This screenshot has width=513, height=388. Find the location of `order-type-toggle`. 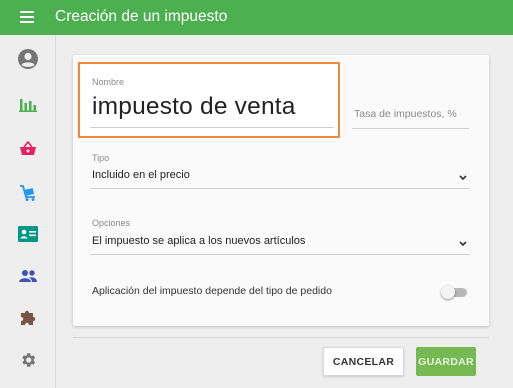

order-type-toggle is located at coordinates (455, 292).